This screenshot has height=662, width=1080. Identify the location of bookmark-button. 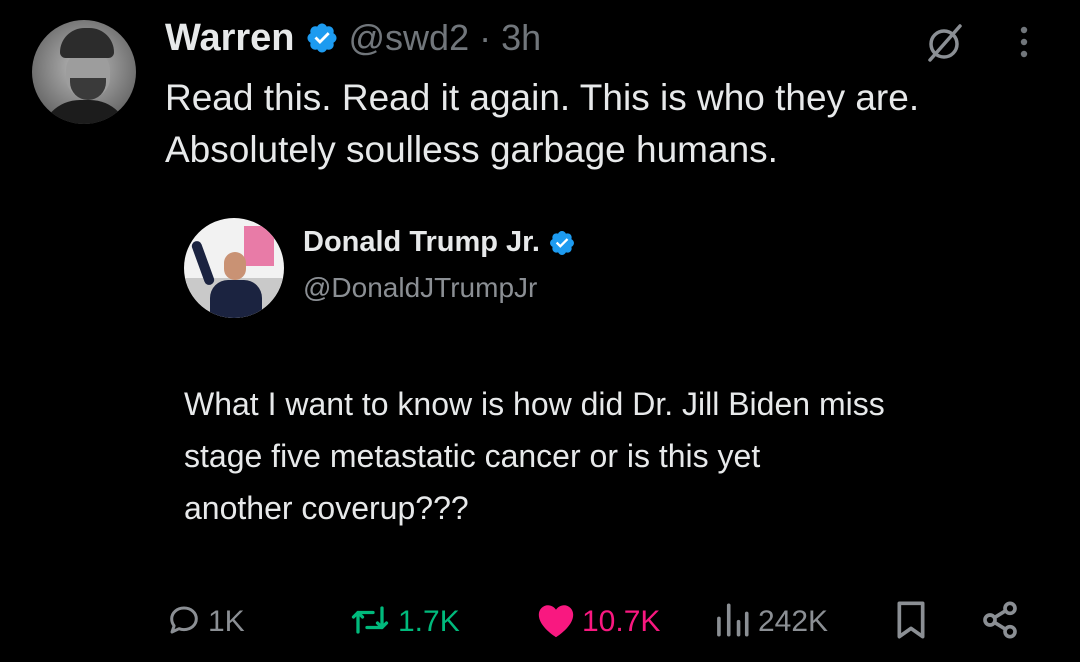
(911, 622).